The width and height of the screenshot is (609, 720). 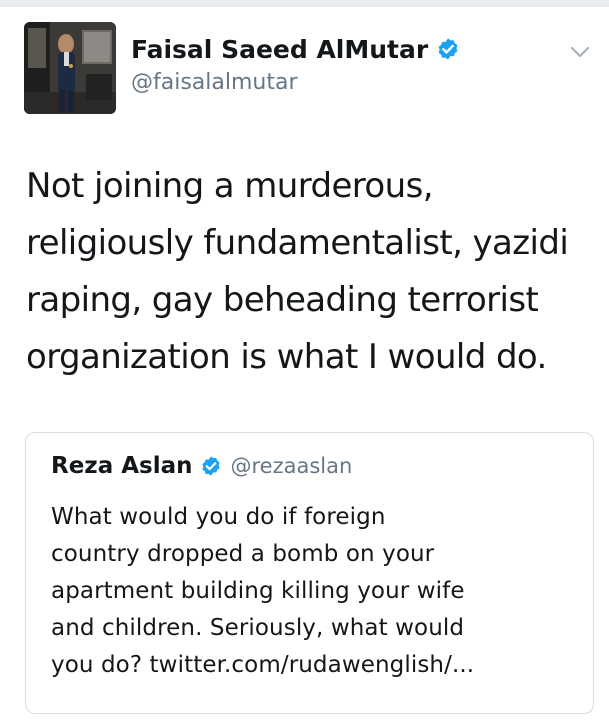 I want to click on quoted-text-line: and children. Seriously, what would, so click(x=258, y=628).